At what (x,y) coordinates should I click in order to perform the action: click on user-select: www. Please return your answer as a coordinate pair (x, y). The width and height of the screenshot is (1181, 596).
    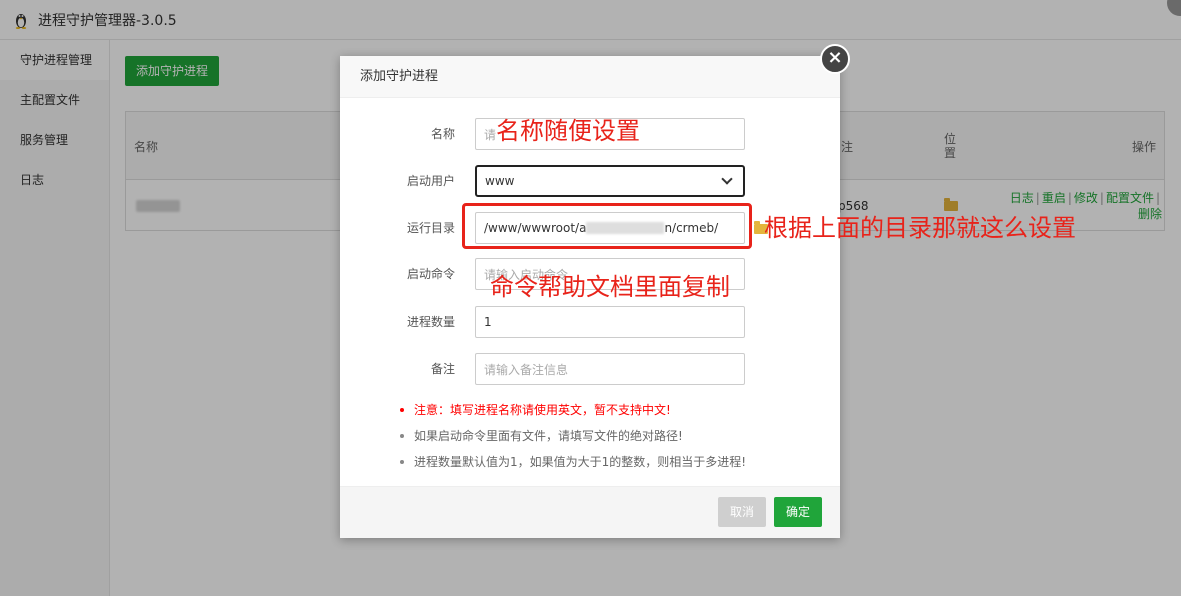
    Looking at the image, I should click on (610, 181).